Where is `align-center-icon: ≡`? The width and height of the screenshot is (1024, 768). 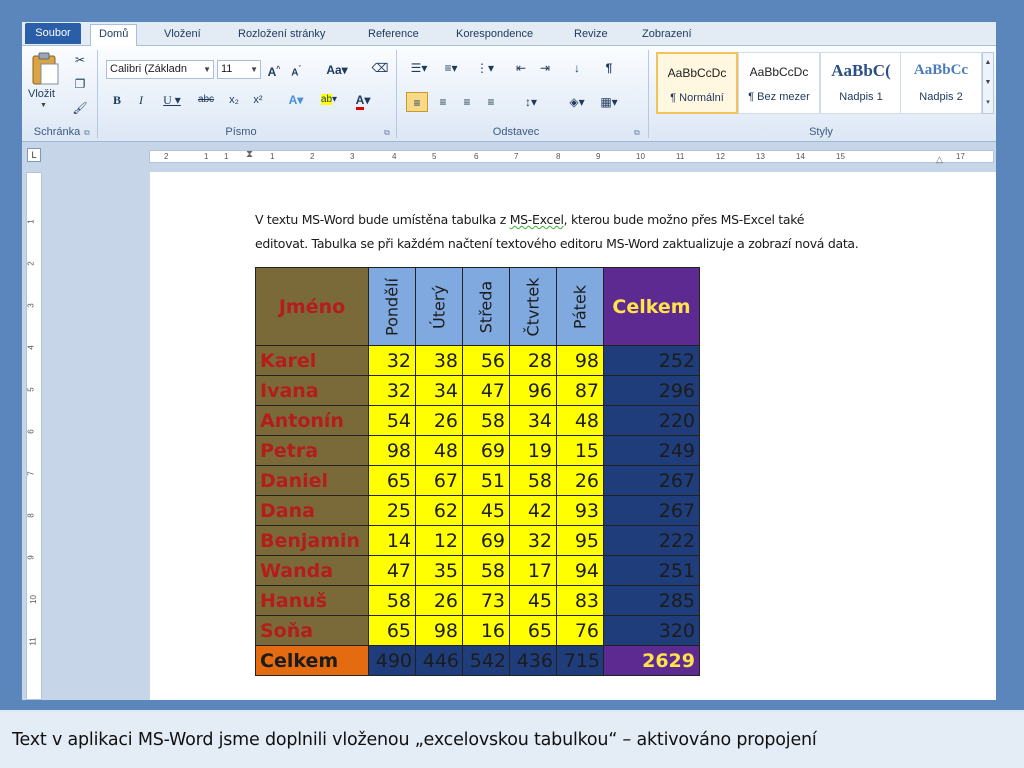
align-center-icon: ≡ is located at coordinates (443, 102).